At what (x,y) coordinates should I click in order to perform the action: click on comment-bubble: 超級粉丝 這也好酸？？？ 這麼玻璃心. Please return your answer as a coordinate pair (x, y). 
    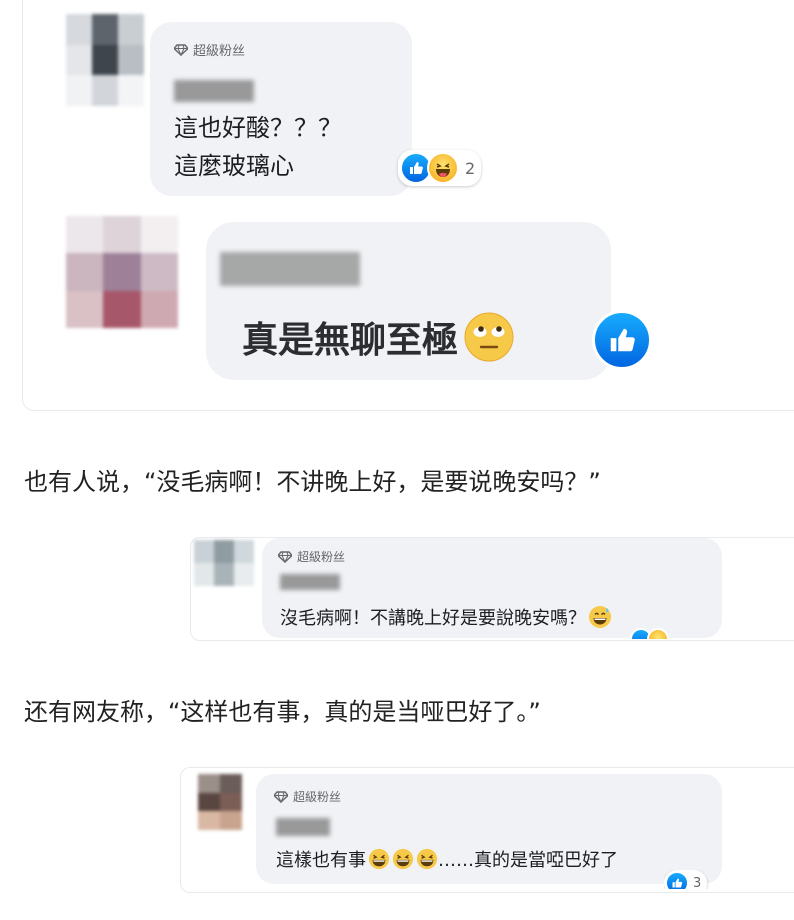
    Looking at the image, I should click on (281, 109).